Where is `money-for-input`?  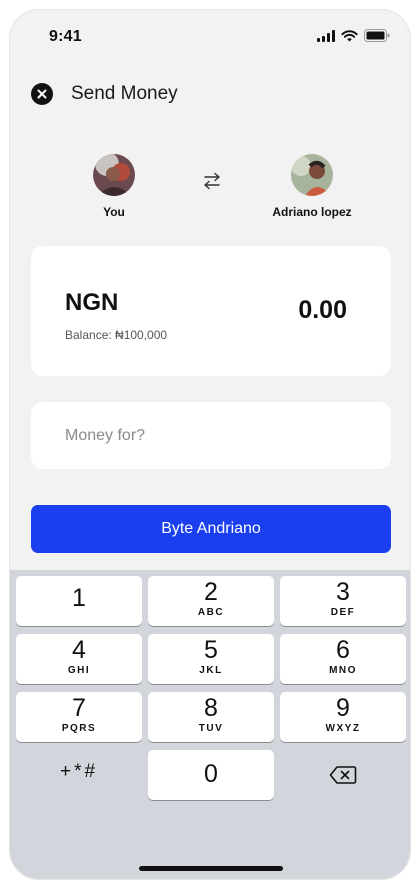 money-for-input is located at coordinates (211, 435).